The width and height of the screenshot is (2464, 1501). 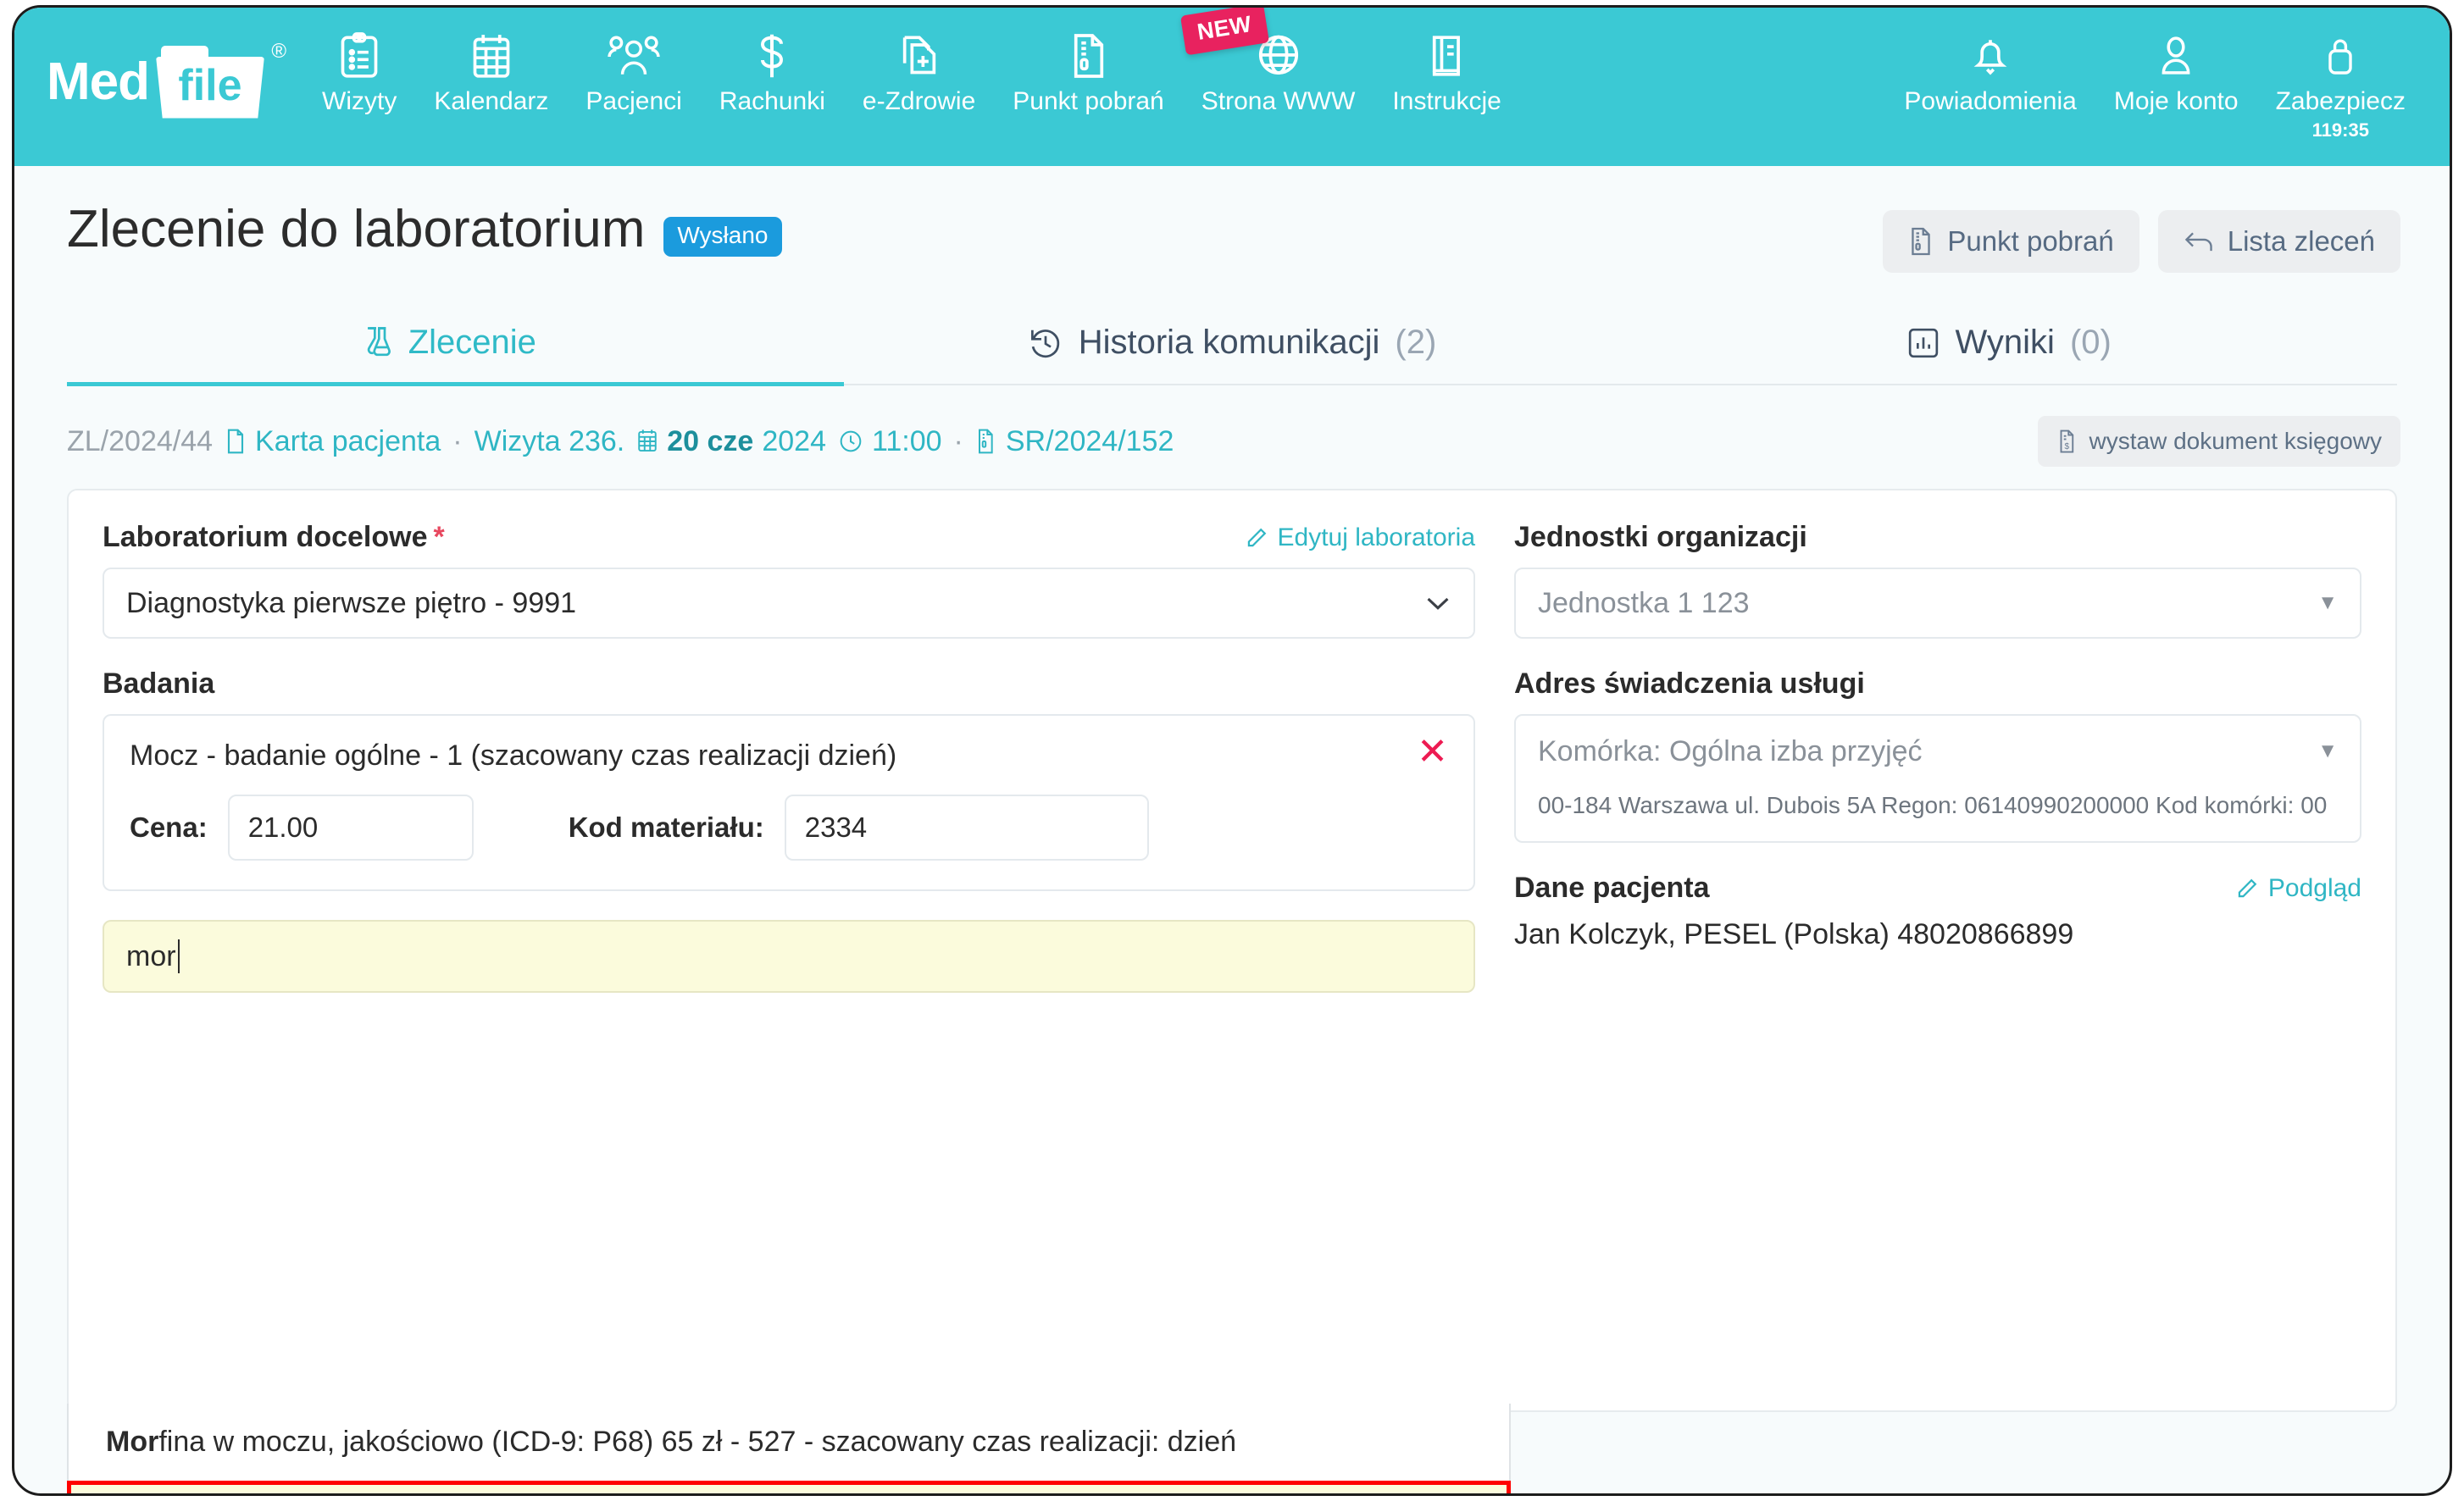 I want to click on remove-test-button: ✕, so click(x=1424, y=752).